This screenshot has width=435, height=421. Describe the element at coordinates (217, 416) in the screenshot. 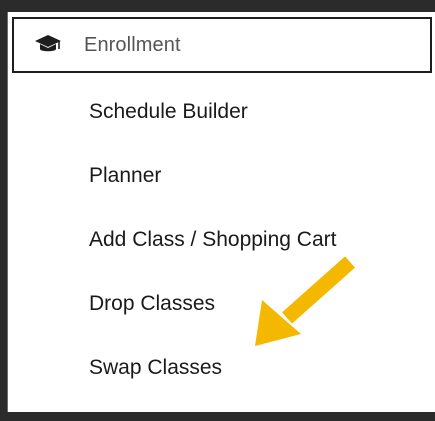

I see `bottom-frame-edge` at that location.